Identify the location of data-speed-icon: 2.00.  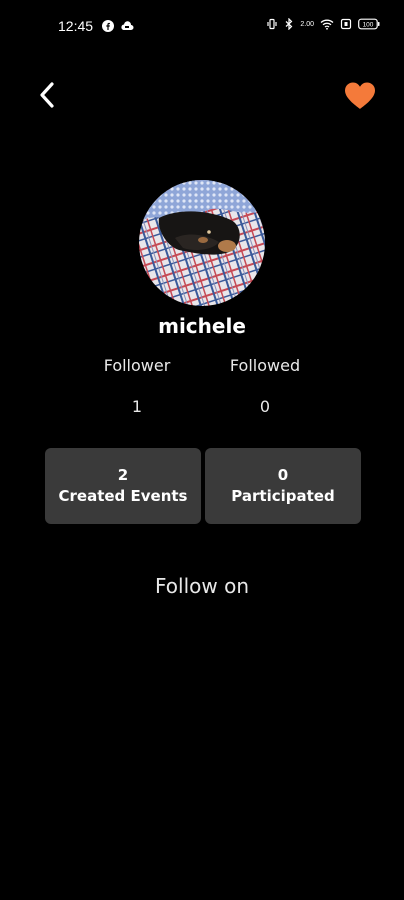
(307, 24).